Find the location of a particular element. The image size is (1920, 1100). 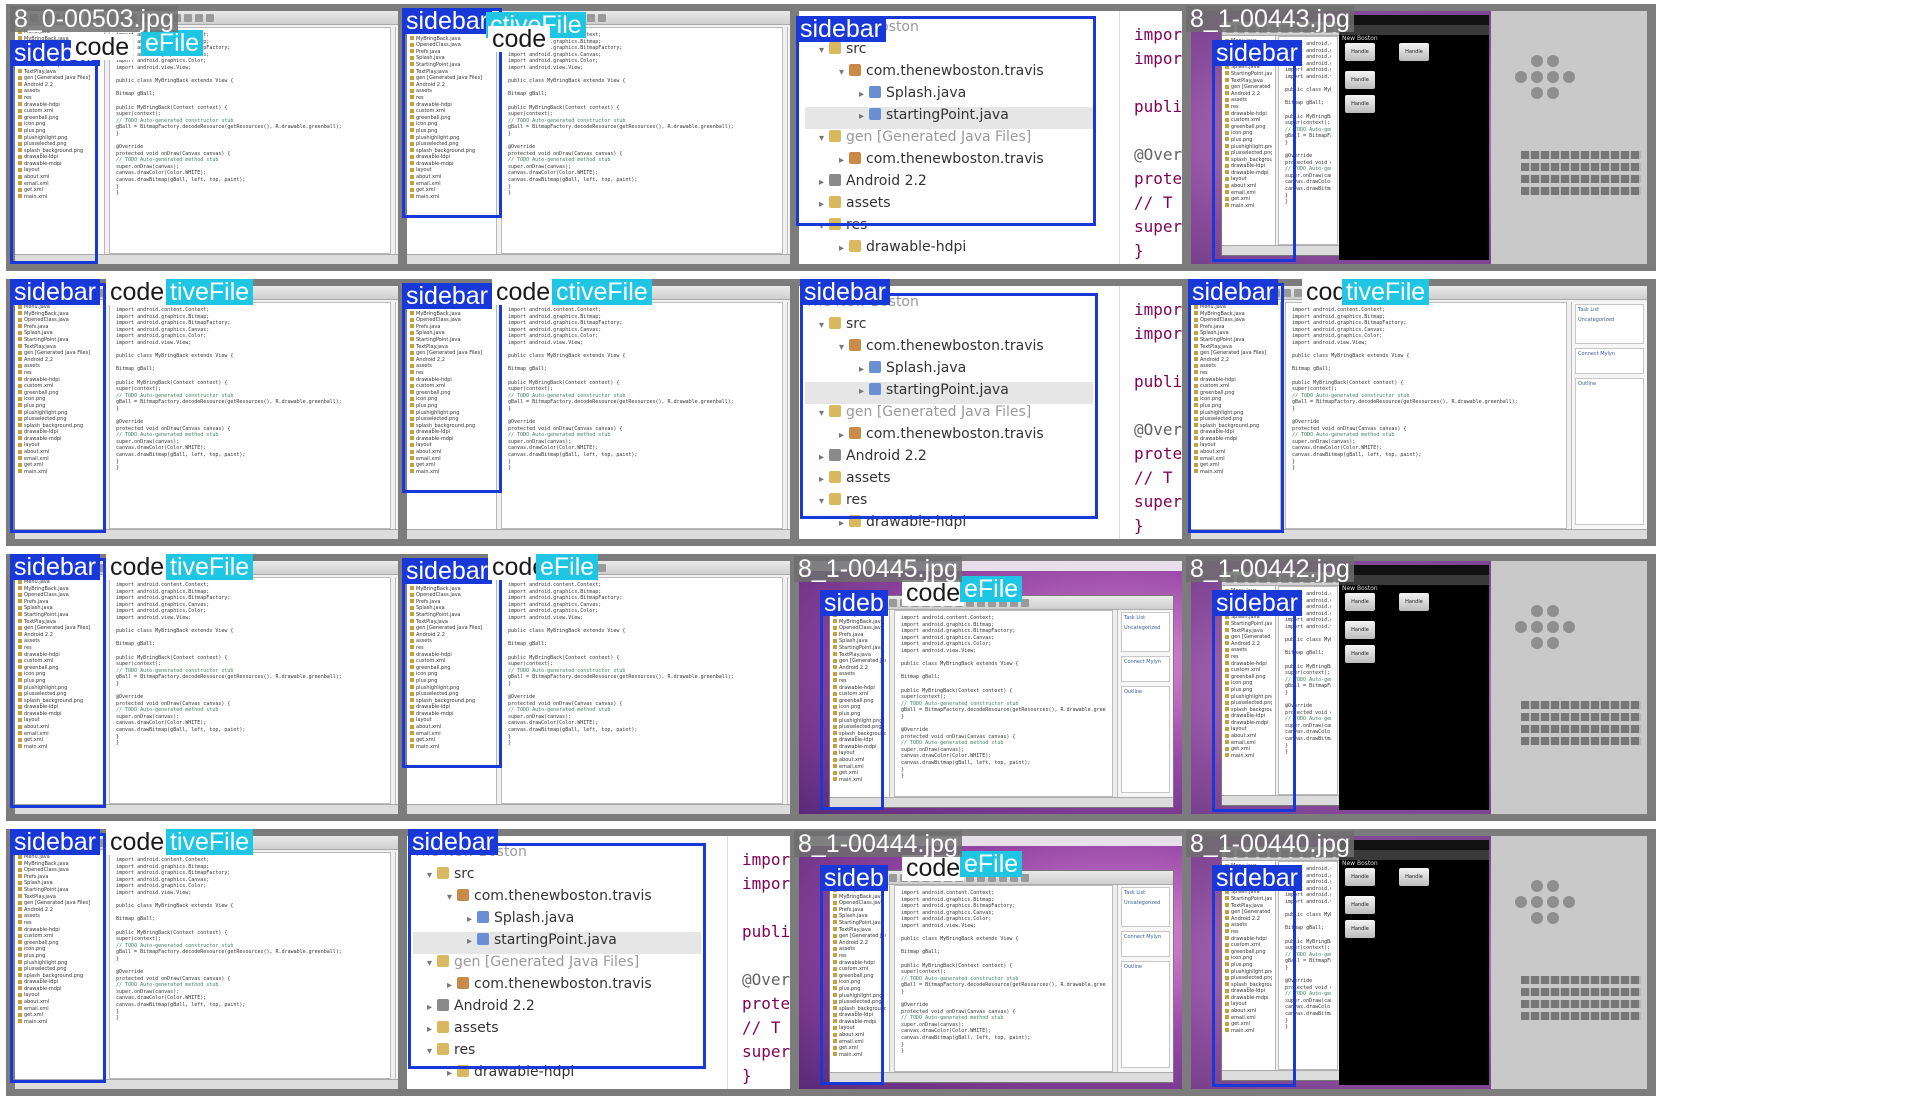

code-line: import android.graphics.Canvas; is located at coordinates (948, 637).